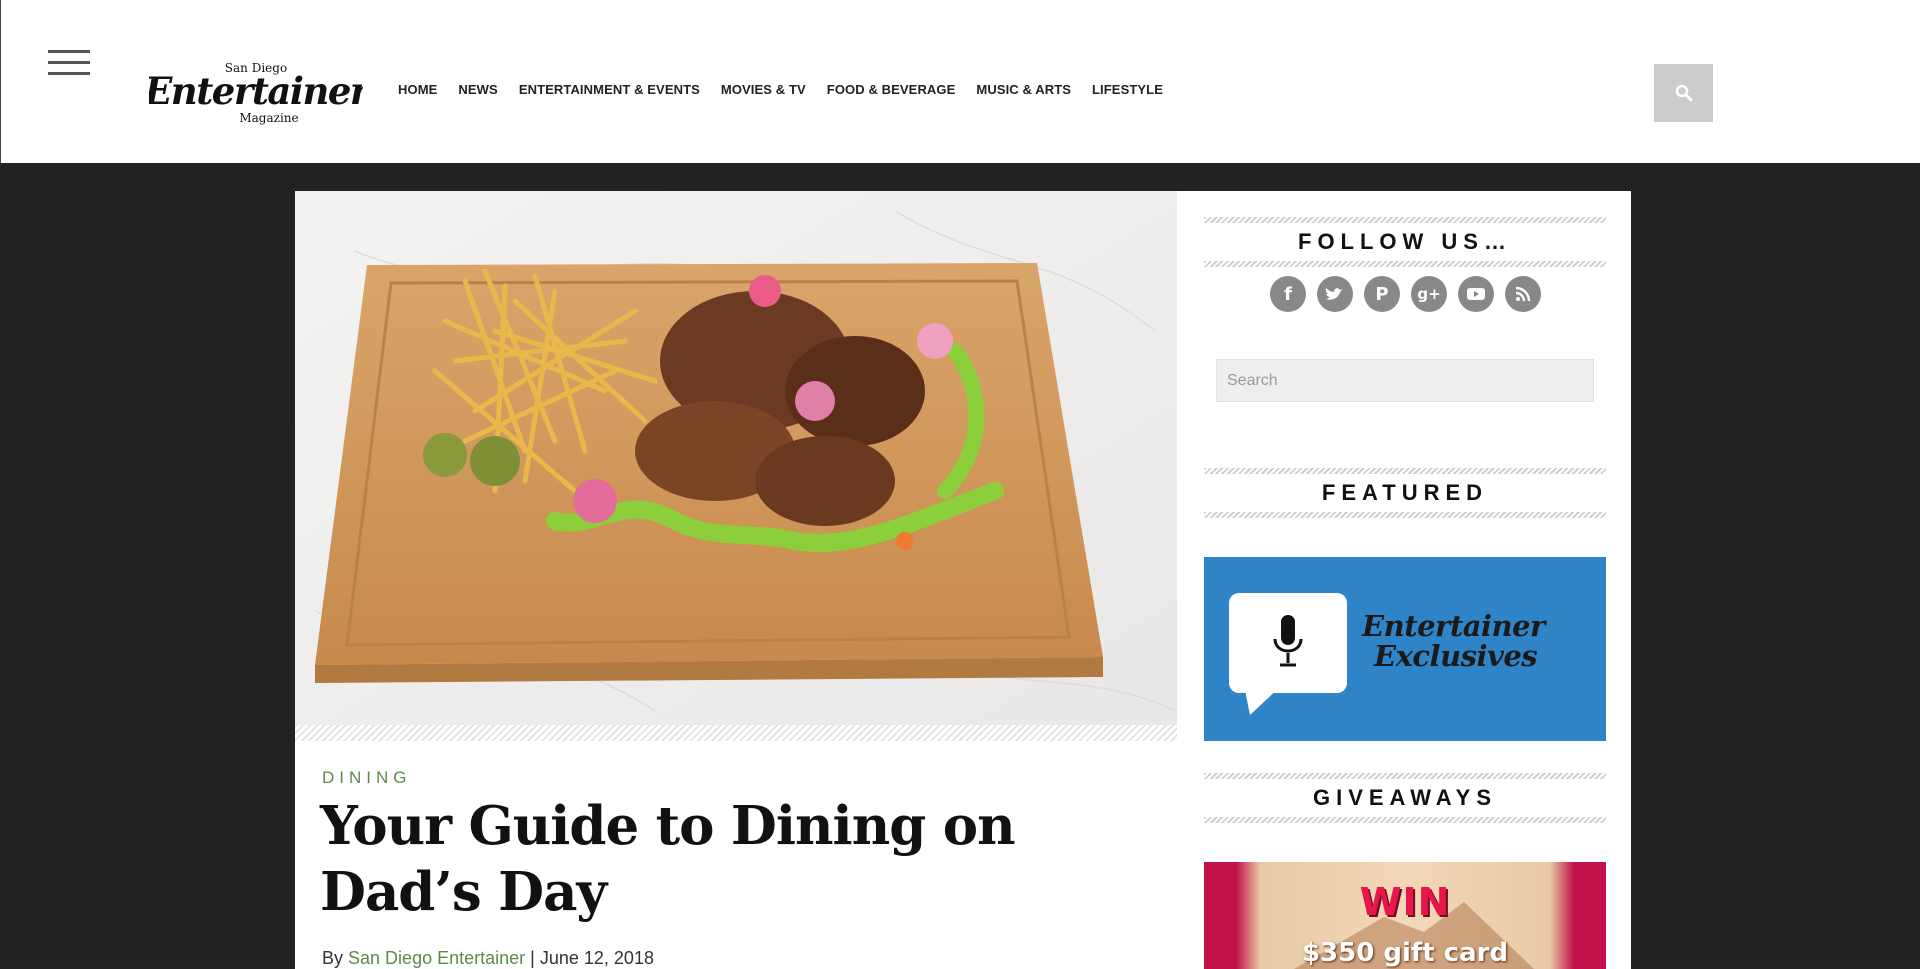 This screenshot has height=969, width=1920. Describe the element at coordinates (763, 89) in the screenshot. I see `nav-movies-tv: MOVIES & TV` at that location.